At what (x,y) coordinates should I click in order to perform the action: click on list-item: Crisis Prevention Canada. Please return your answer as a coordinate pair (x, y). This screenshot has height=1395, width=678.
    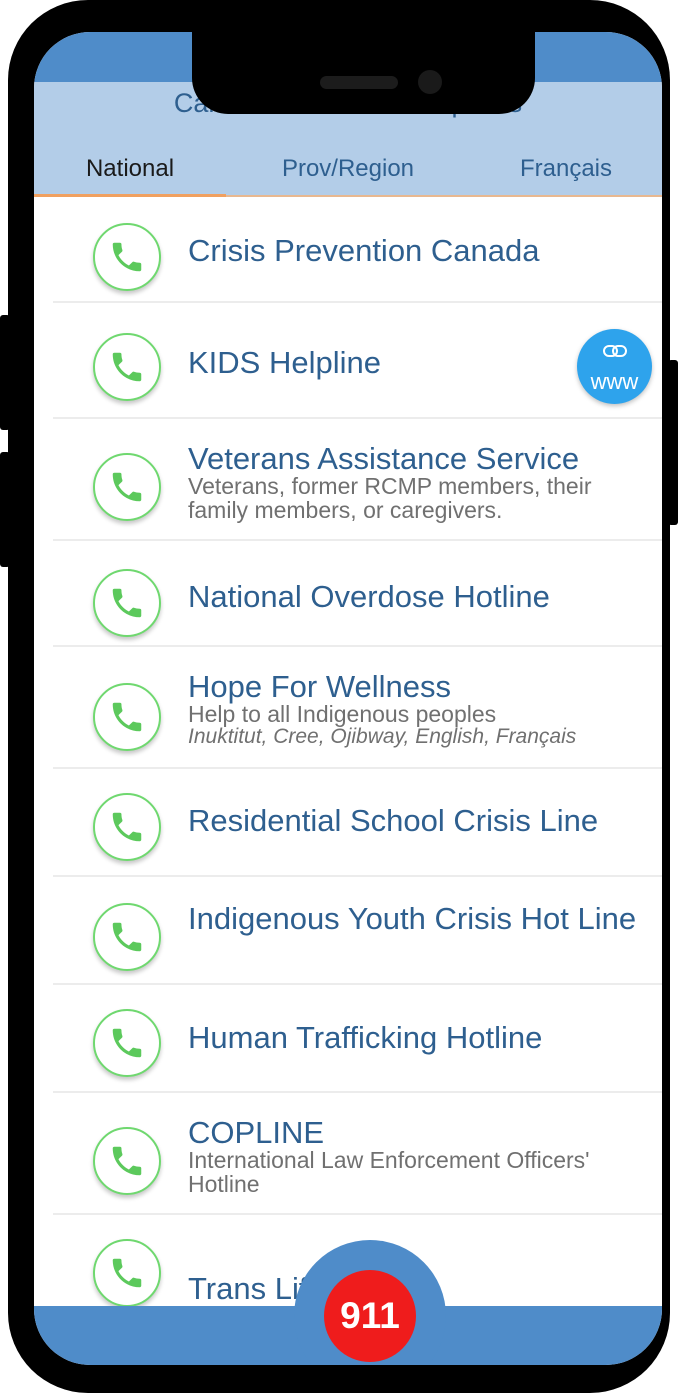
    Looking at the image, I should click on (348, 250).